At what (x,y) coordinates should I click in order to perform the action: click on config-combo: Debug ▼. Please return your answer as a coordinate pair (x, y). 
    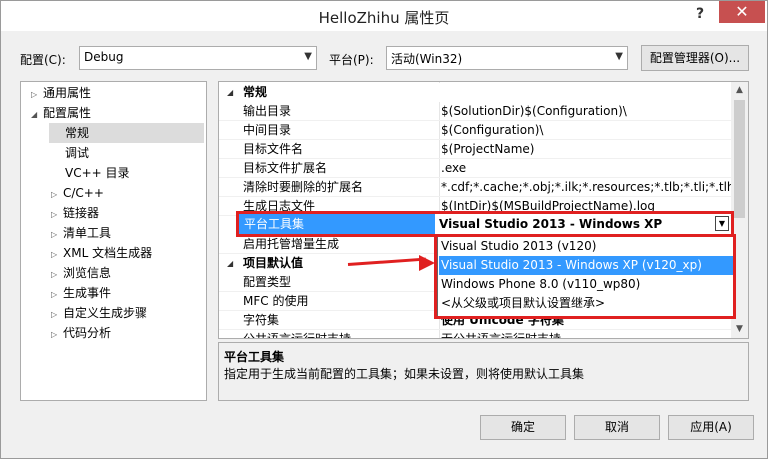
    Looking at the image, I should click on (198, 58).